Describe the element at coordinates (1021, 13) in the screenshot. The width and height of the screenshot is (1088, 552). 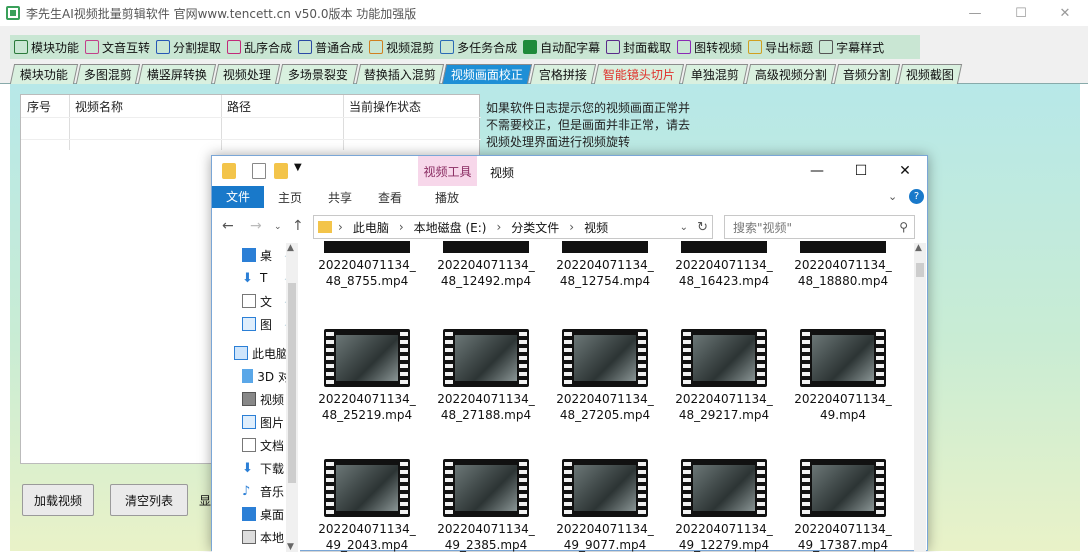
I see `maximize-button: ☐` at that location.